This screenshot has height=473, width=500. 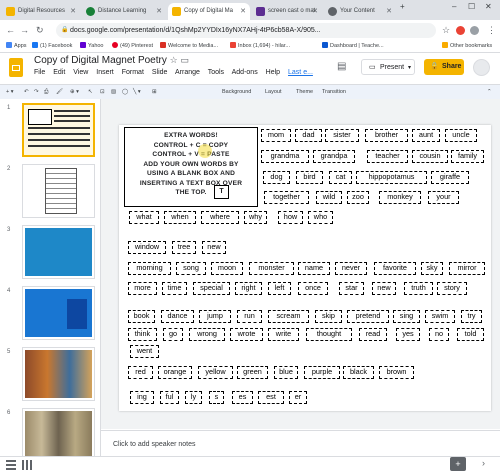 What do you see at coordinates (467, 268) in the screenshot?
I see `word-magnet: mirror` at bounding box center [467, 268].